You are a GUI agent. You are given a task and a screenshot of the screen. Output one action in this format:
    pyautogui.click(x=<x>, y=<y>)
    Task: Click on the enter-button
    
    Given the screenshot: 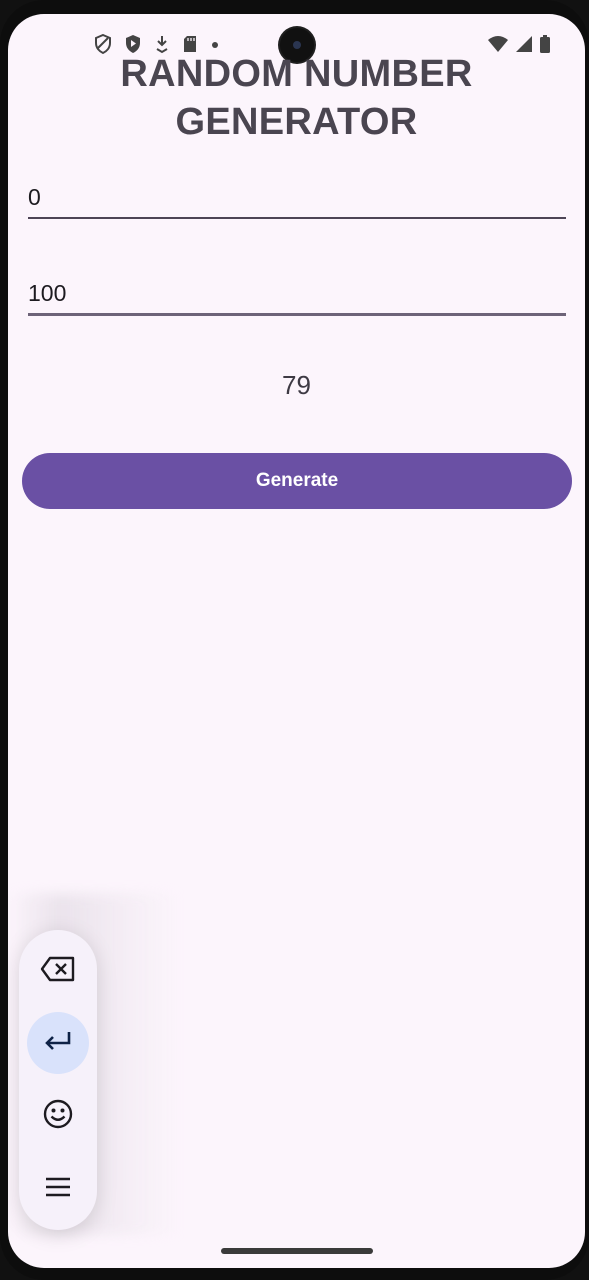 What is the action you would take?
    pyautogui.click(x=58, y=1043)
    